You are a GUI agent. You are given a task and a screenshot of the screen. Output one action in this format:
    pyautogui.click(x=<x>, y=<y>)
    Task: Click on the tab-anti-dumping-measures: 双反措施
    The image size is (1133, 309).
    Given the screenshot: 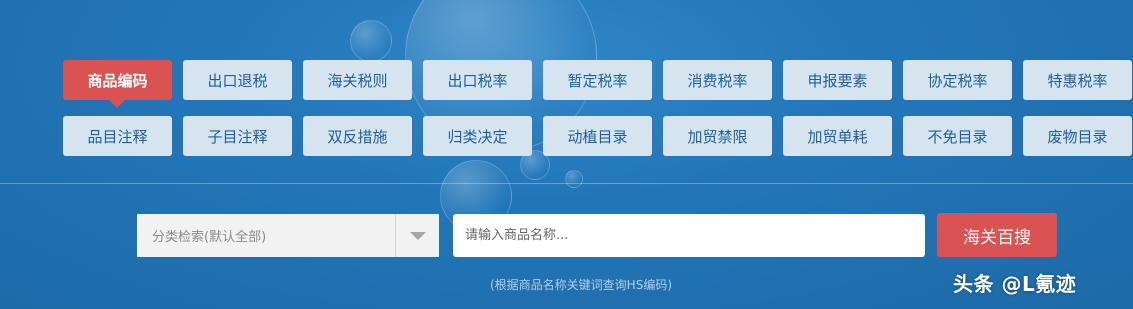 What is the action you would take?
    pyautogui.click(x=357, y=136)
    